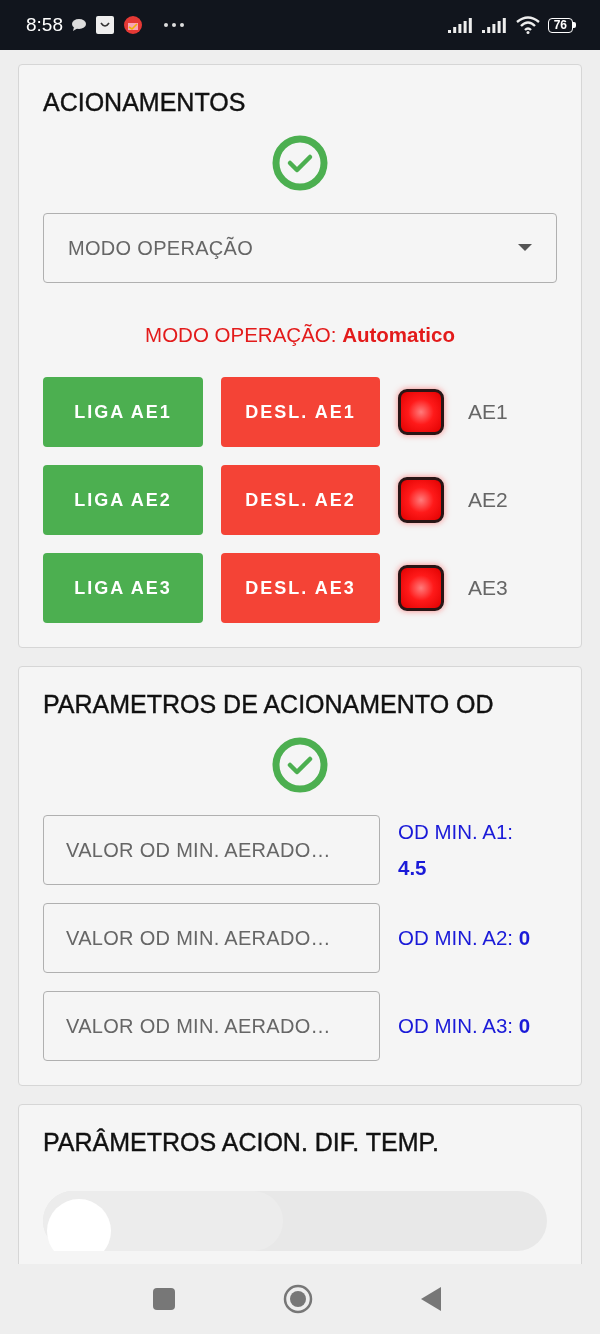  Describe the element at coordinates (300, 500) in the screenshot. I see `turn-off-button: DESL. AE2` at that location.